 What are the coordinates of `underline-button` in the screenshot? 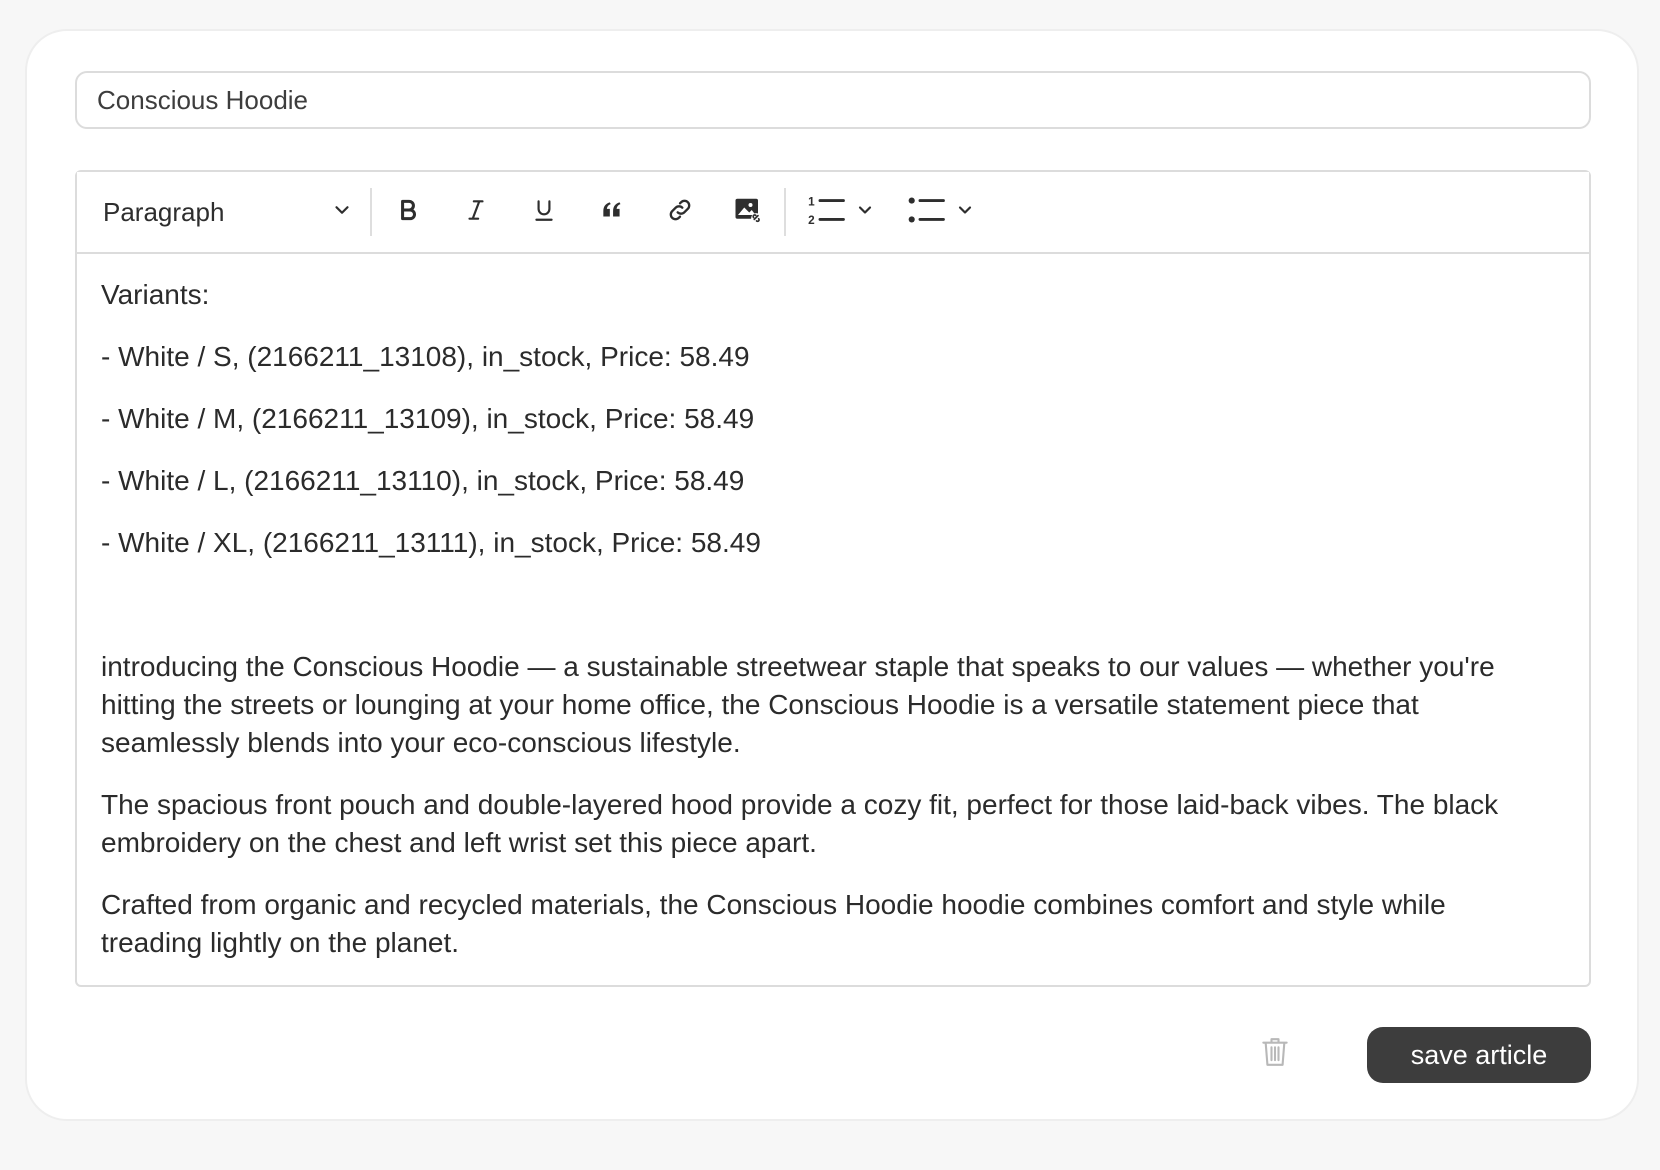 It's located at (544, 212).